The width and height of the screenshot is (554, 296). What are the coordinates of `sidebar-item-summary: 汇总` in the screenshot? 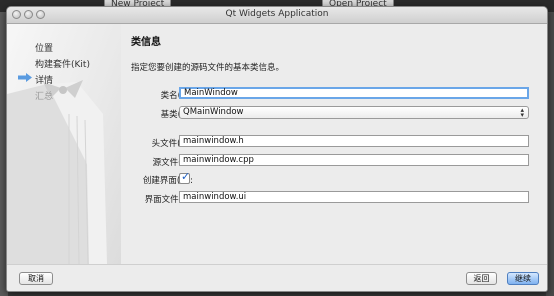 It's located at (44, 95).